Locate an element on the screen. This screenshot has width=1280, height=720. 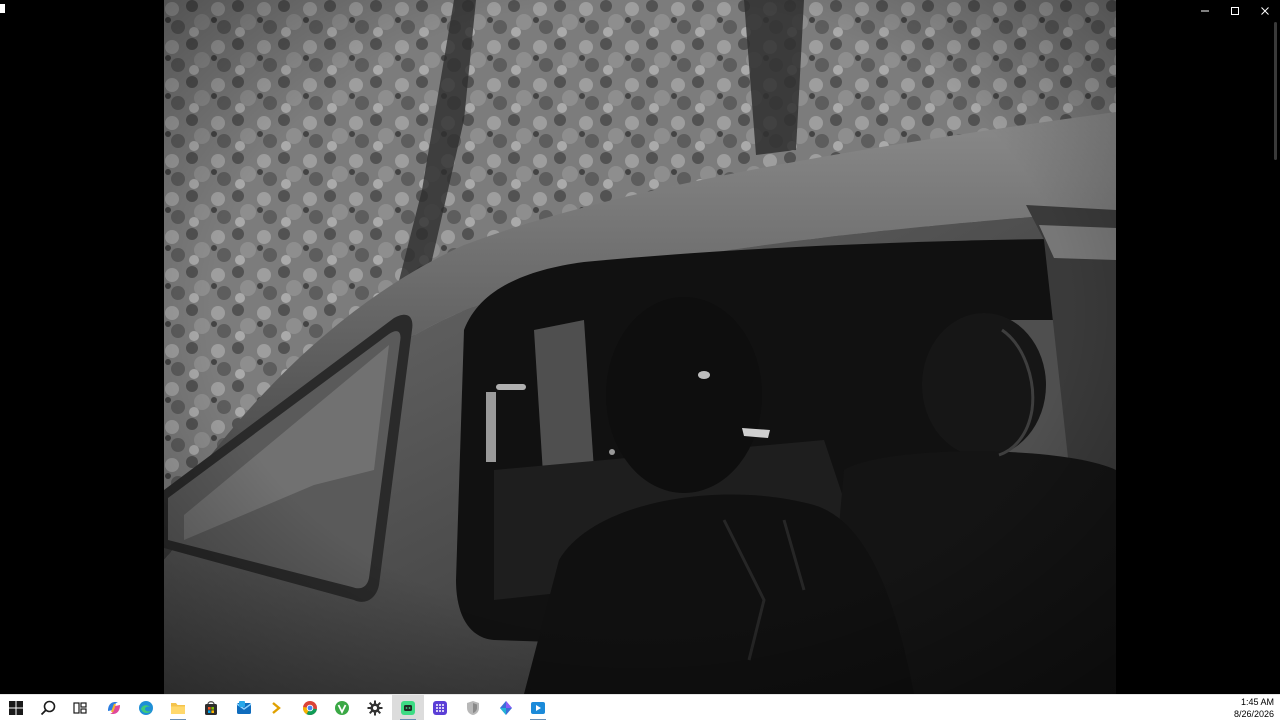
minimize-button is located at coordinates (1205, 11).